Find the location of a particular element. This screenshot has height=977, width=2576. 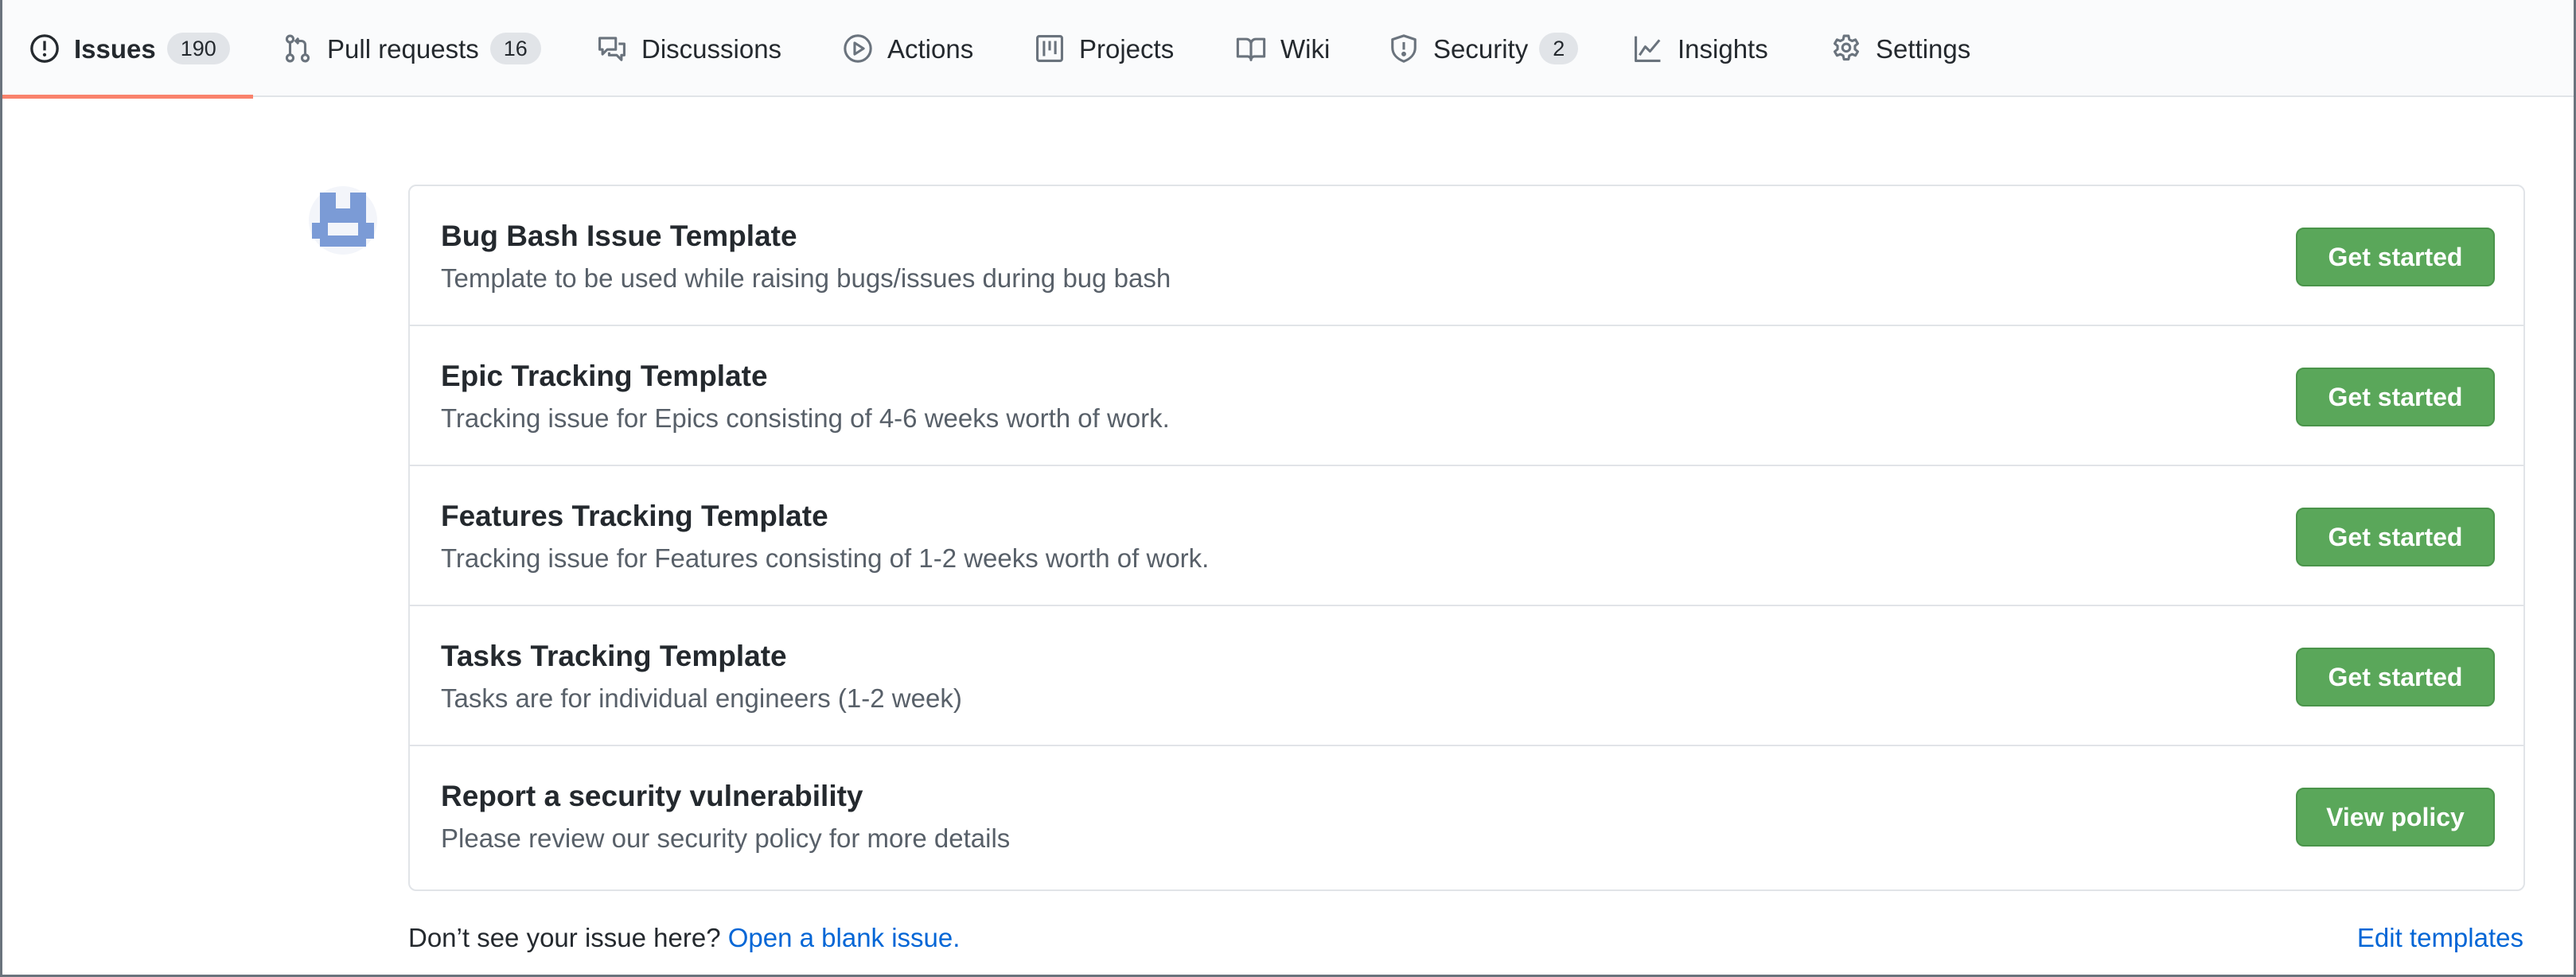

tab-insights: Insights is located at coordinates (1700, 48).